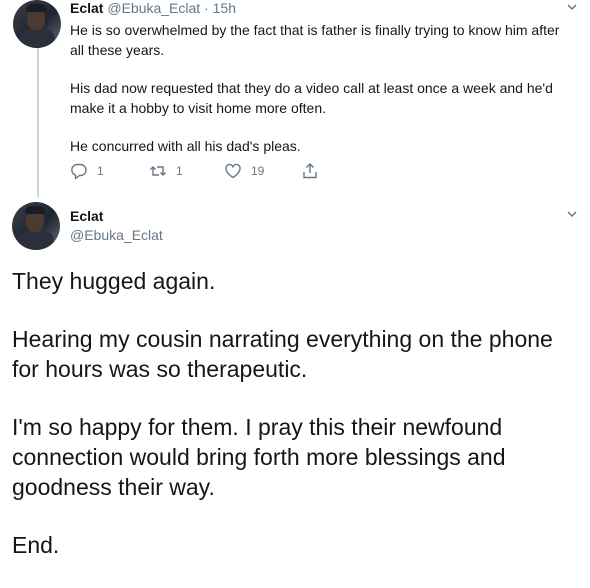 This screenshot has width=590, height=588. I want to click on retweet-button: 1, so click(166, 171).